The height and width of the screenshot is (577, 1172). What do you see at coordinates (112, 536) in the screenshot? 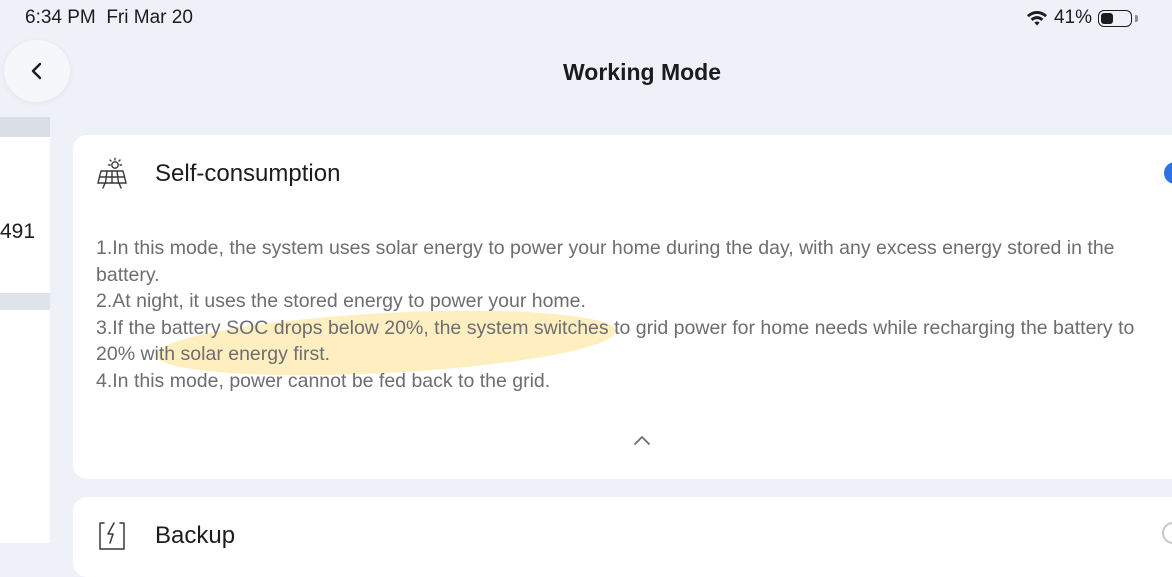
I see `battery-bolt-icon` at bounding box center [112, 536].